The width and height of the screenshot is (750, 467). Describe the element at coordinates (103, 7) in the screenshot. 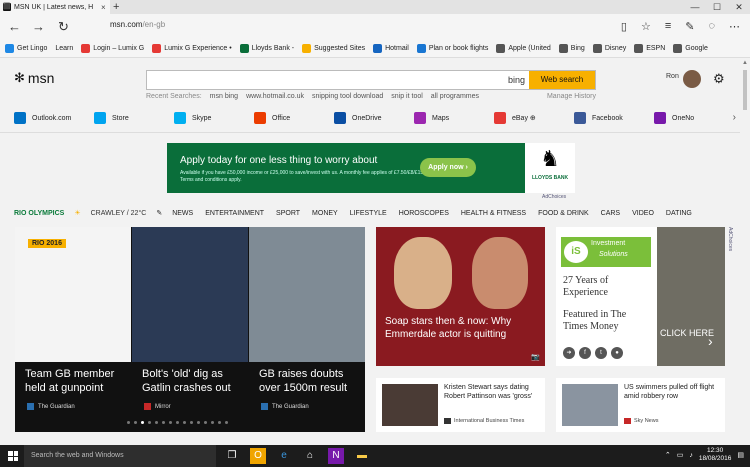

I see `tab-close-icon: ×` at that location.